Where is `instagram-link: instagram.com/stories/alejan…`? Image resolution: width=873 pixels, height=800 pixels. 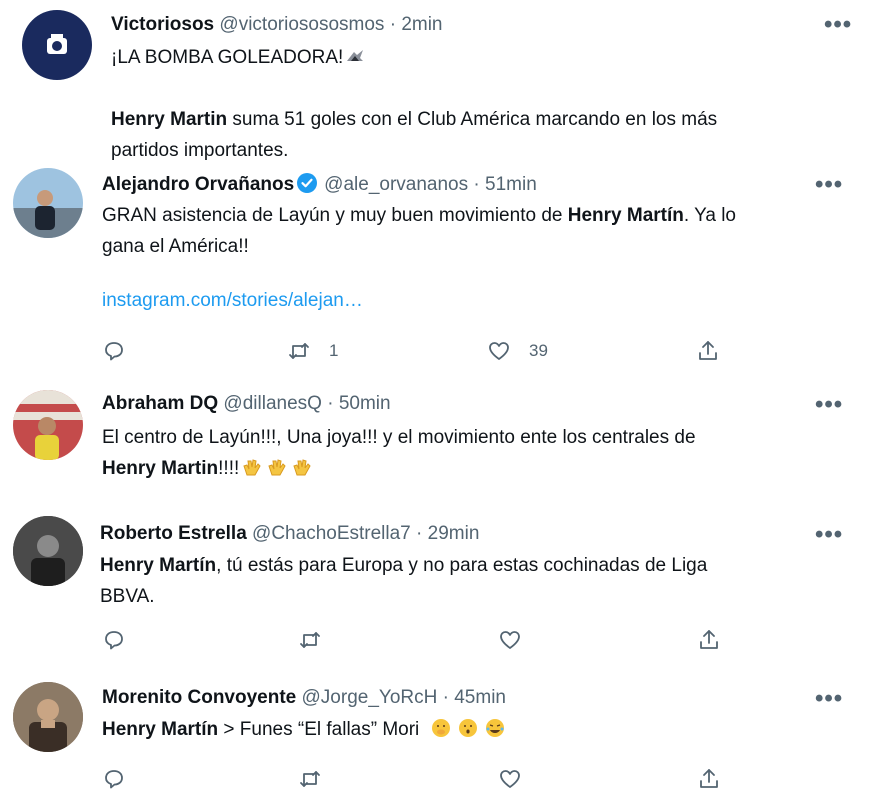
instagram-link: instagram.com/stories/alejan… is located at coordinates (419, 300).